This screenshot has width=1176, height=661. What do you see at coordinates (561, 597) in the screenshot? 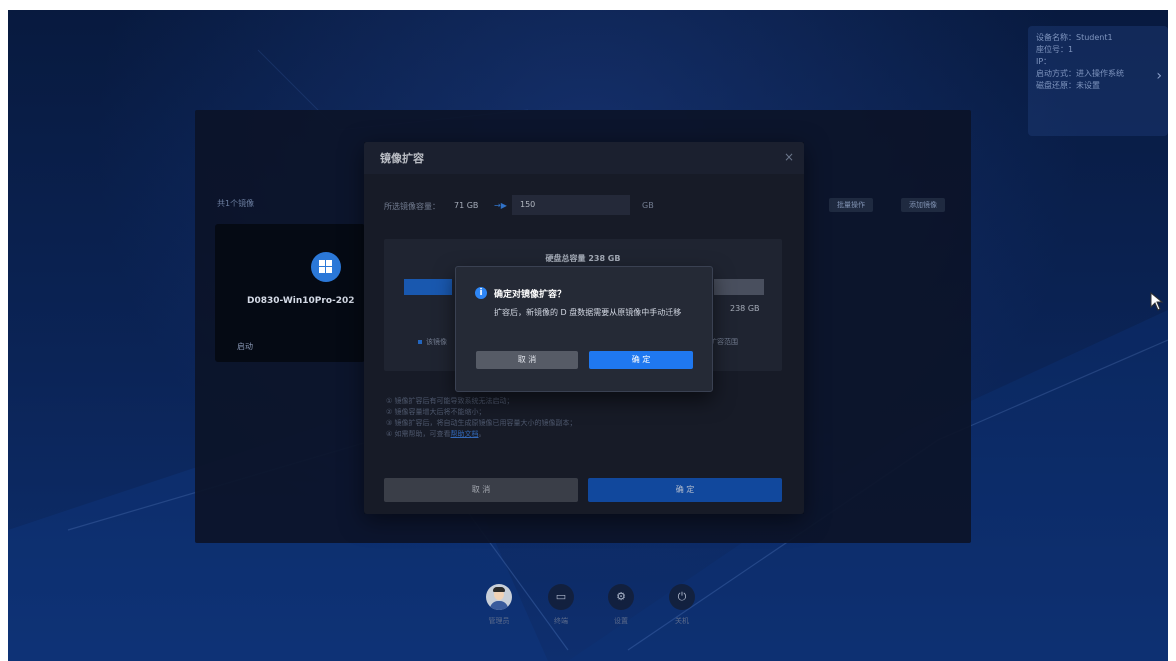
I see `terminal-icon: ▭` at bounding box center [561, 597].